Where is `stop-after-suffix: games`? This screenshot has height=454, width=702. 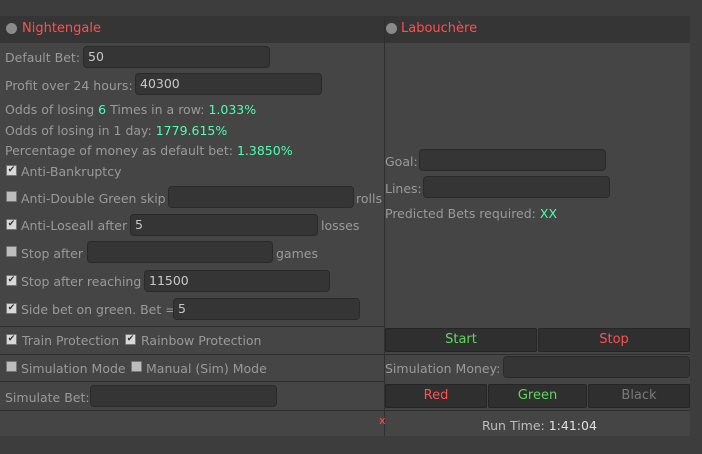
stop-after-suffix: games is located at coordinates (297, 253).